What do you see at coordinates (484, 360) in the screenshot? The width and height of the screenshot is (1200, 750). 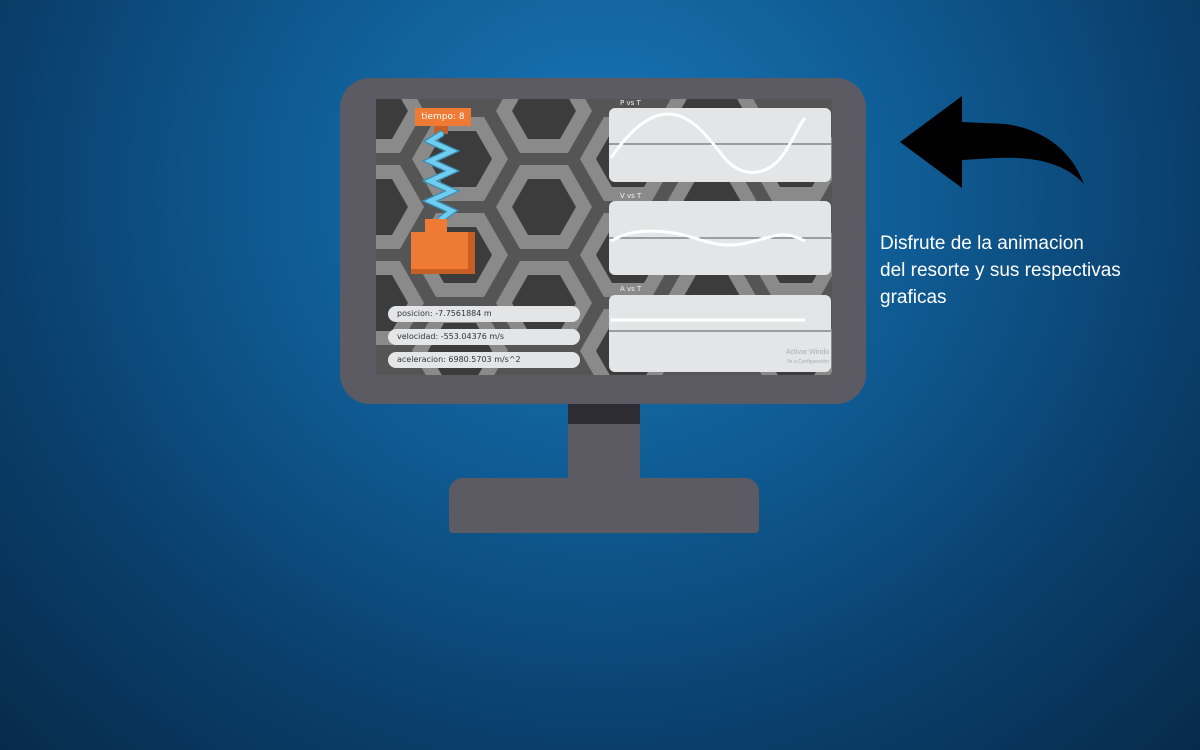 I see `acceleration-readout: aceleracion: 6980.5703 m/s^2` at bounding box center [484, 360].